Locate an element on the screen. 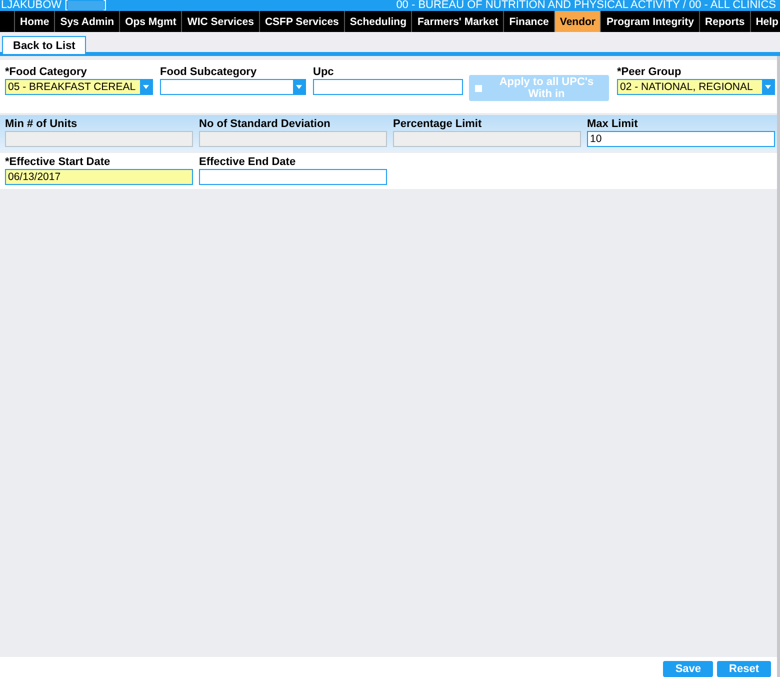  clinic-context: 00 - BUREAU OF NUTRITION AND PHYSICAL ACTIVITY / 00 - ALL CLINICS is located at coordinates (586, 5).